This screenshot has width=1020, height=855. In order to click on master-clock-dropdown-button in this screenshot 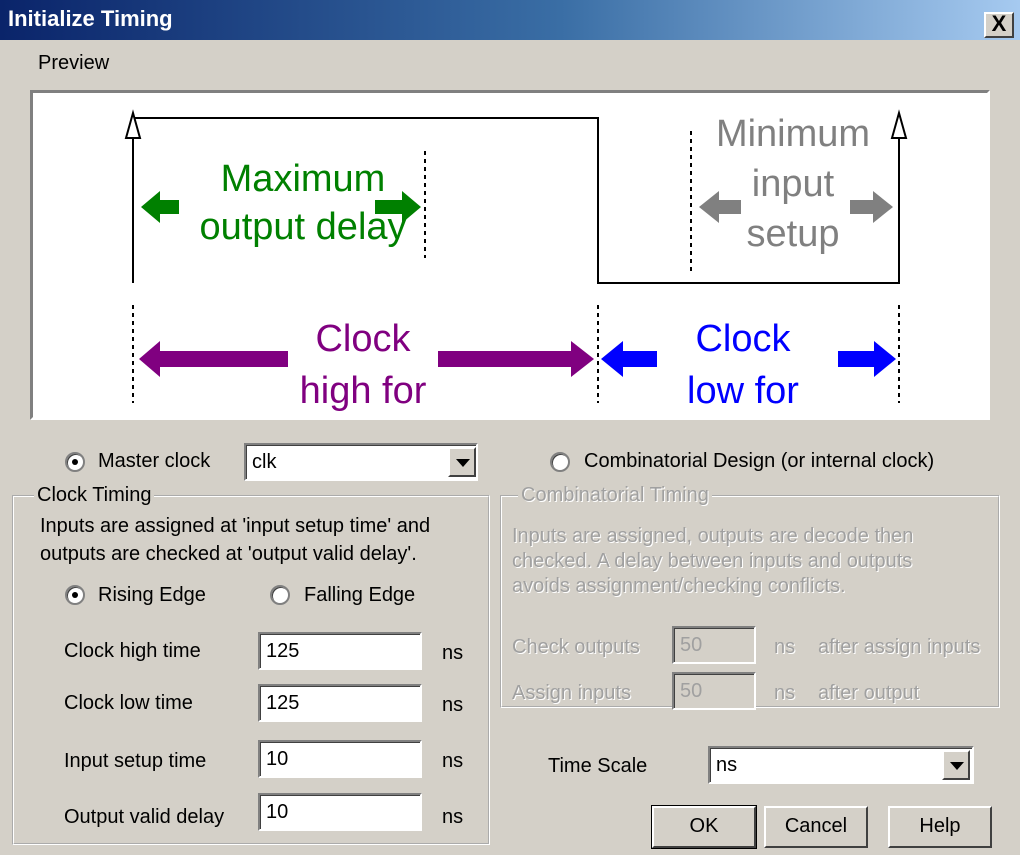, I will do `click(462, 462)`.